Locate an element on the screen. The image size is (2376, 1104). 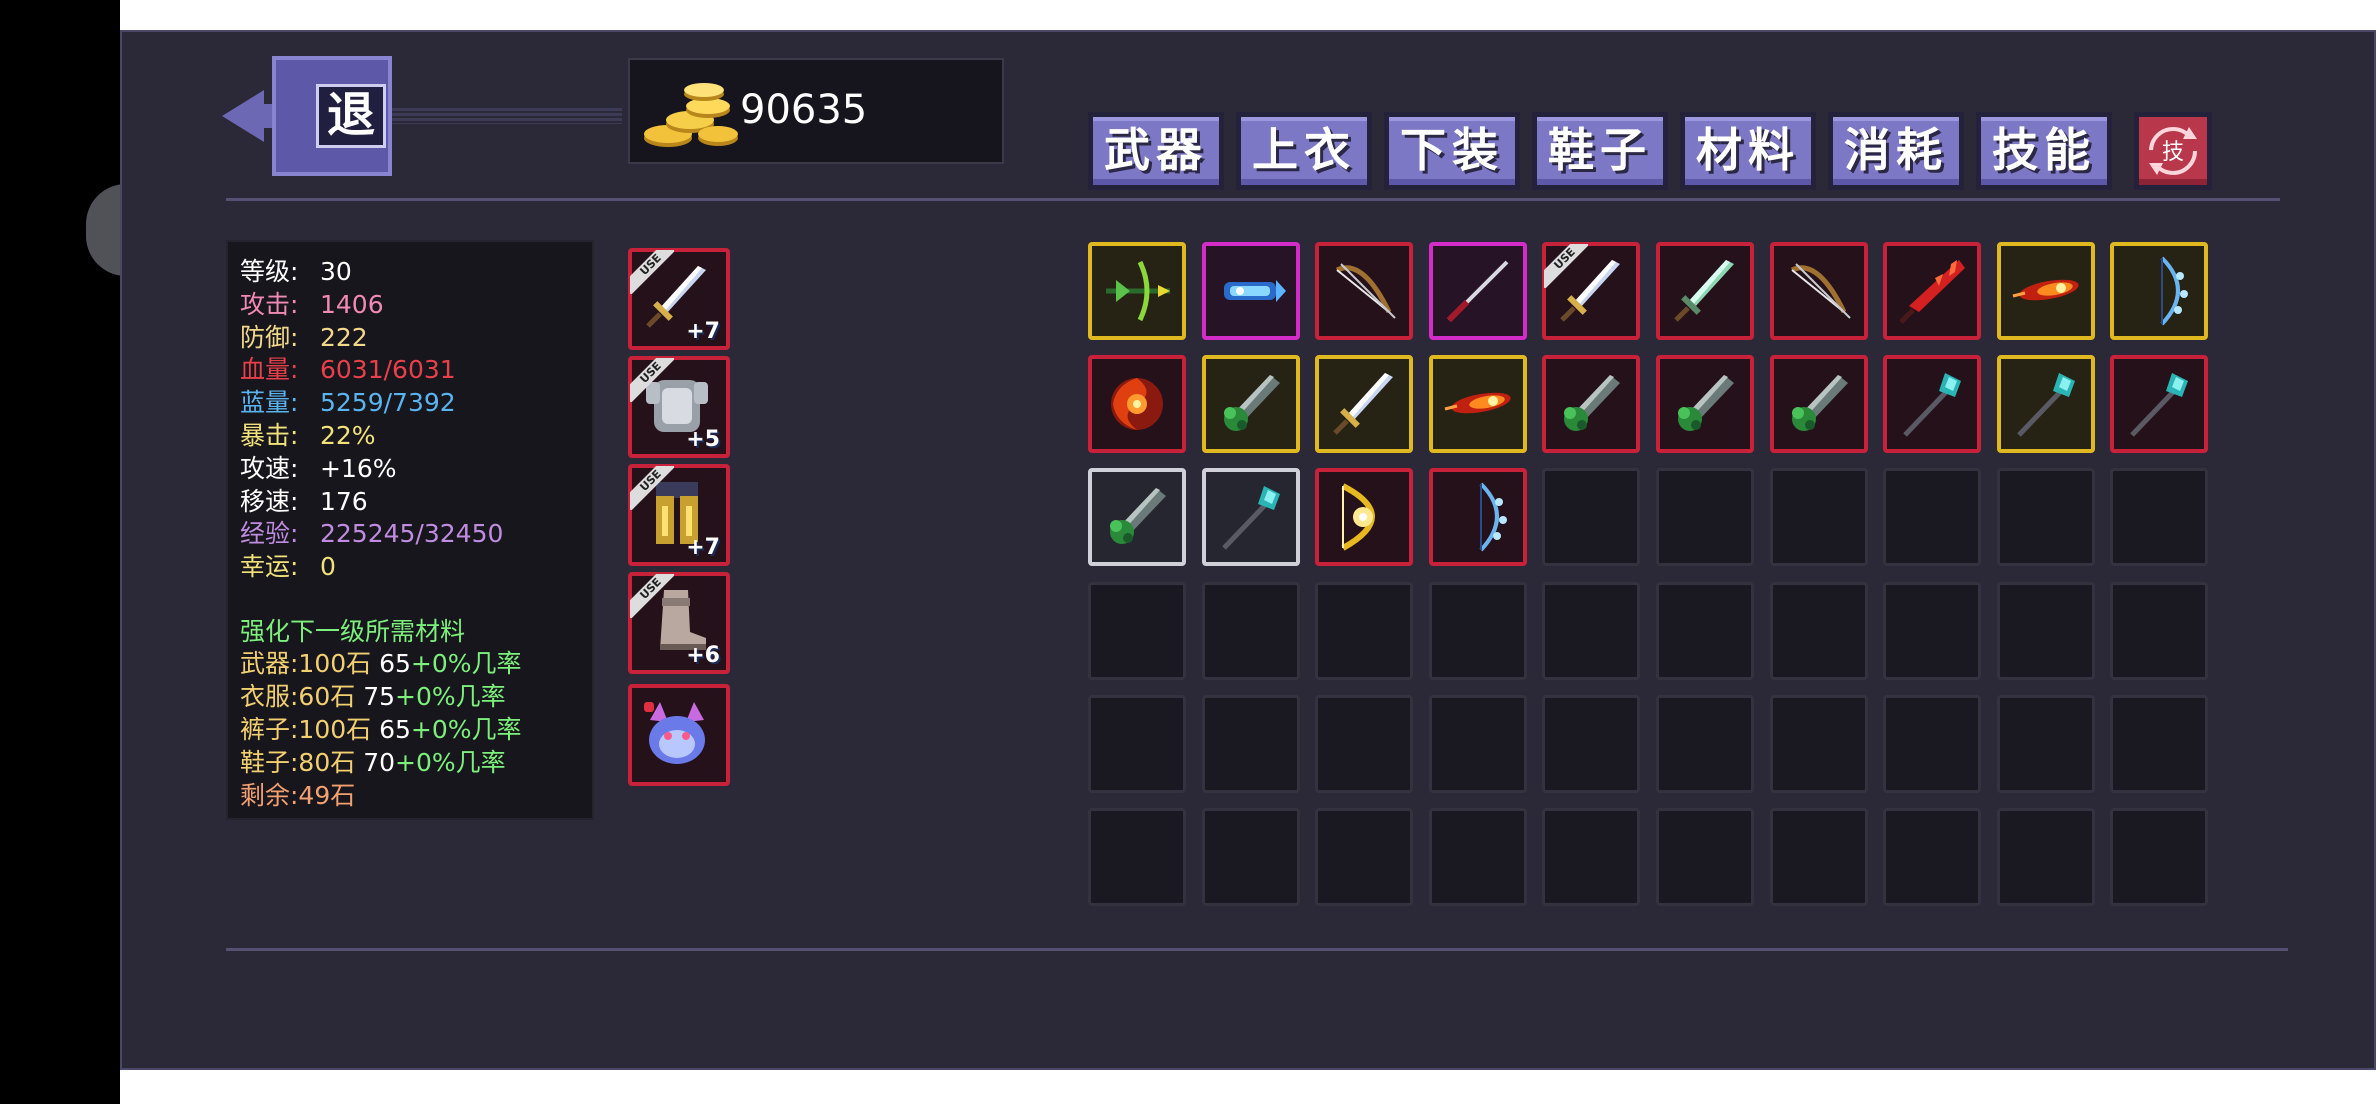
crossbow-icon is located at coordinates (1138, 291).